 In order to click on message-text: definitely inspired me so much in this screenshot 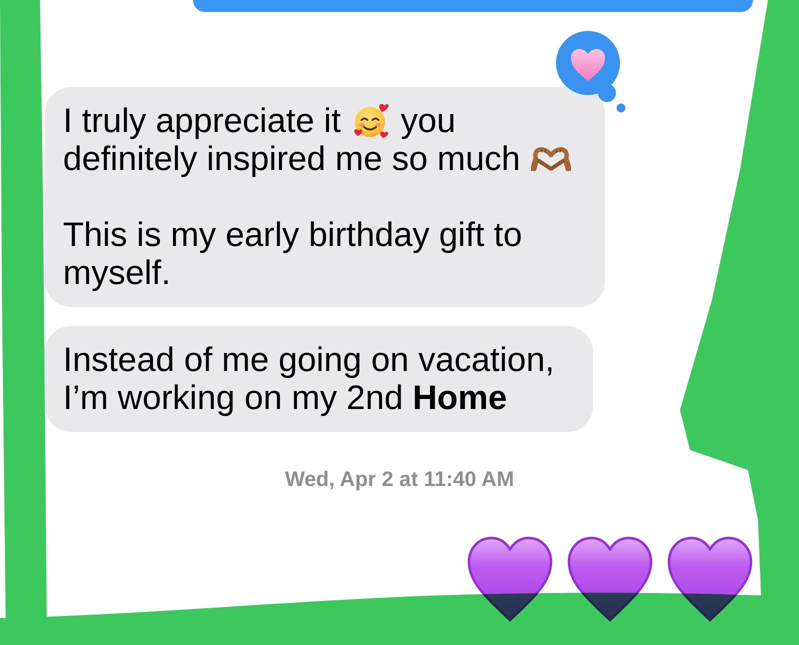, I will do `click(291, 159)`.